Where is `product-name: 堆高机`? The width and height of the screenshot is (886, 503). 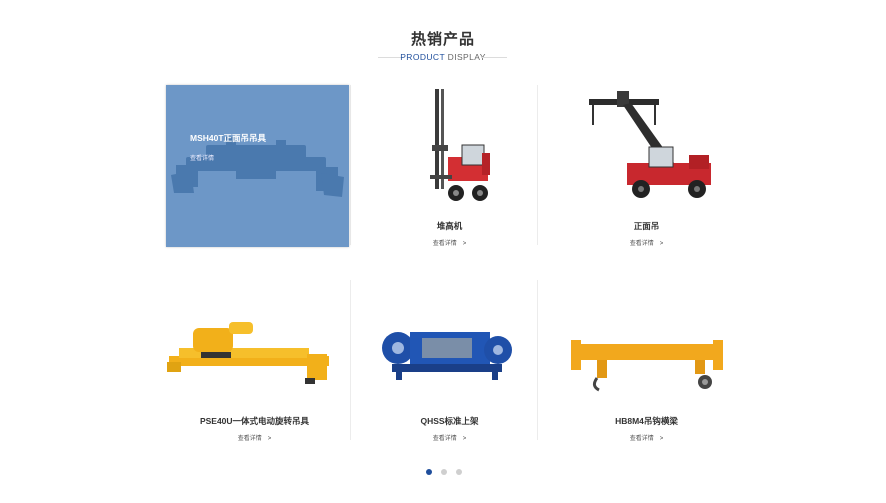 product-name: 堆高机 is located at coordinates (449, 226).